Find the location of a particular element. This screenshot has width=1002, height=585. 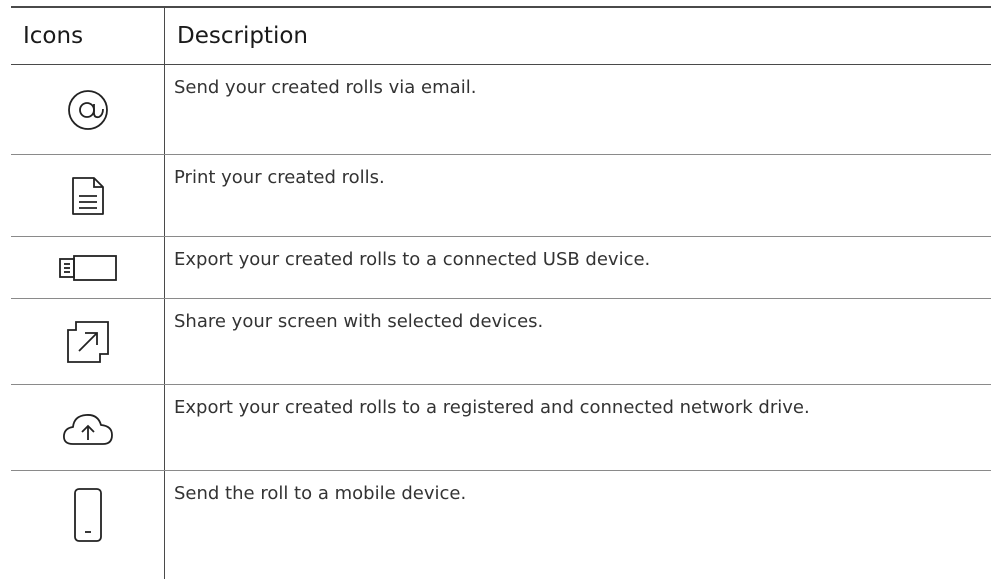

usb-device-icon is located at coordinates (87, 267).